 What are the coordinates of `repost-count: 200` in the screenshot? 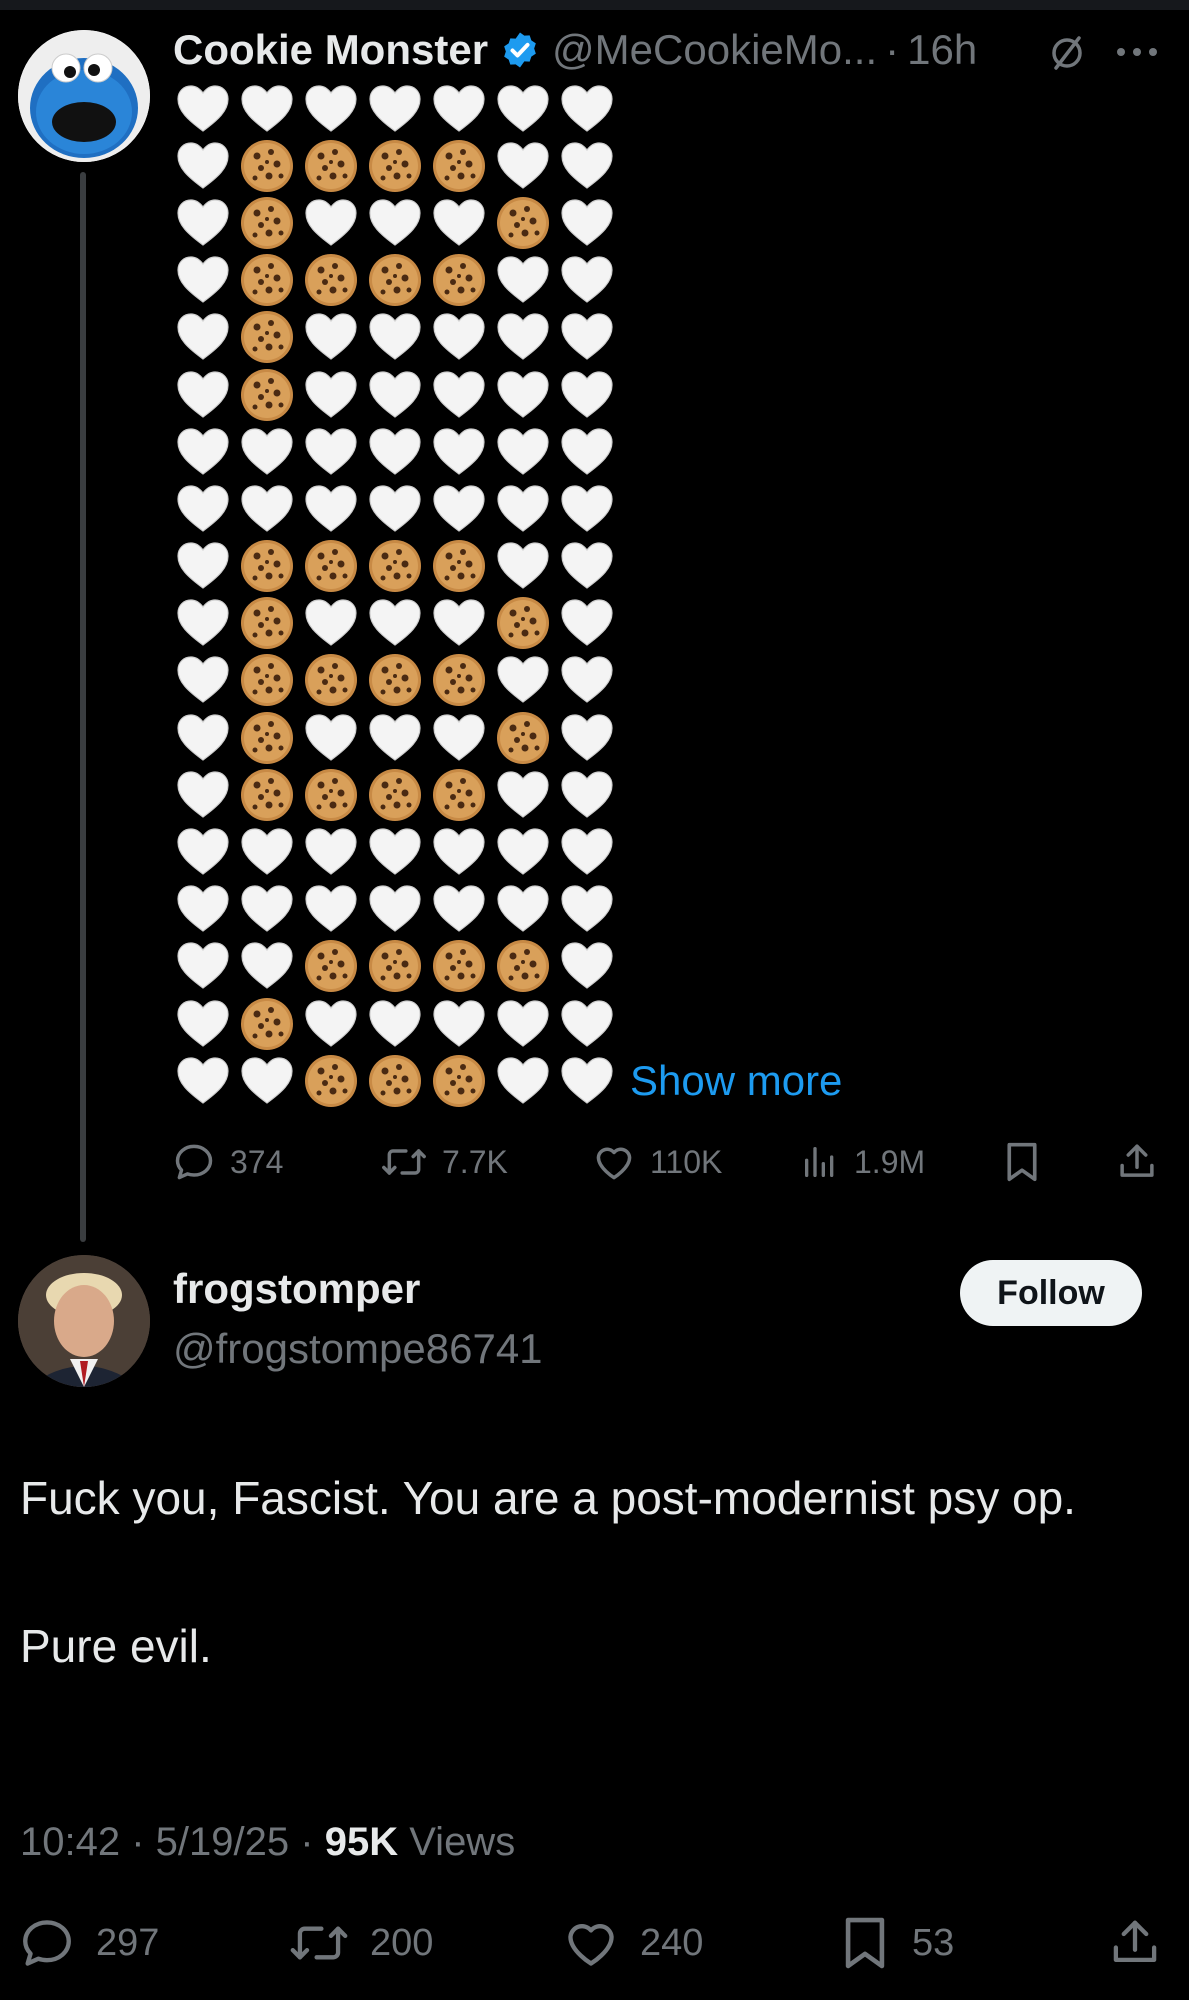 It's located at (402, 1942).